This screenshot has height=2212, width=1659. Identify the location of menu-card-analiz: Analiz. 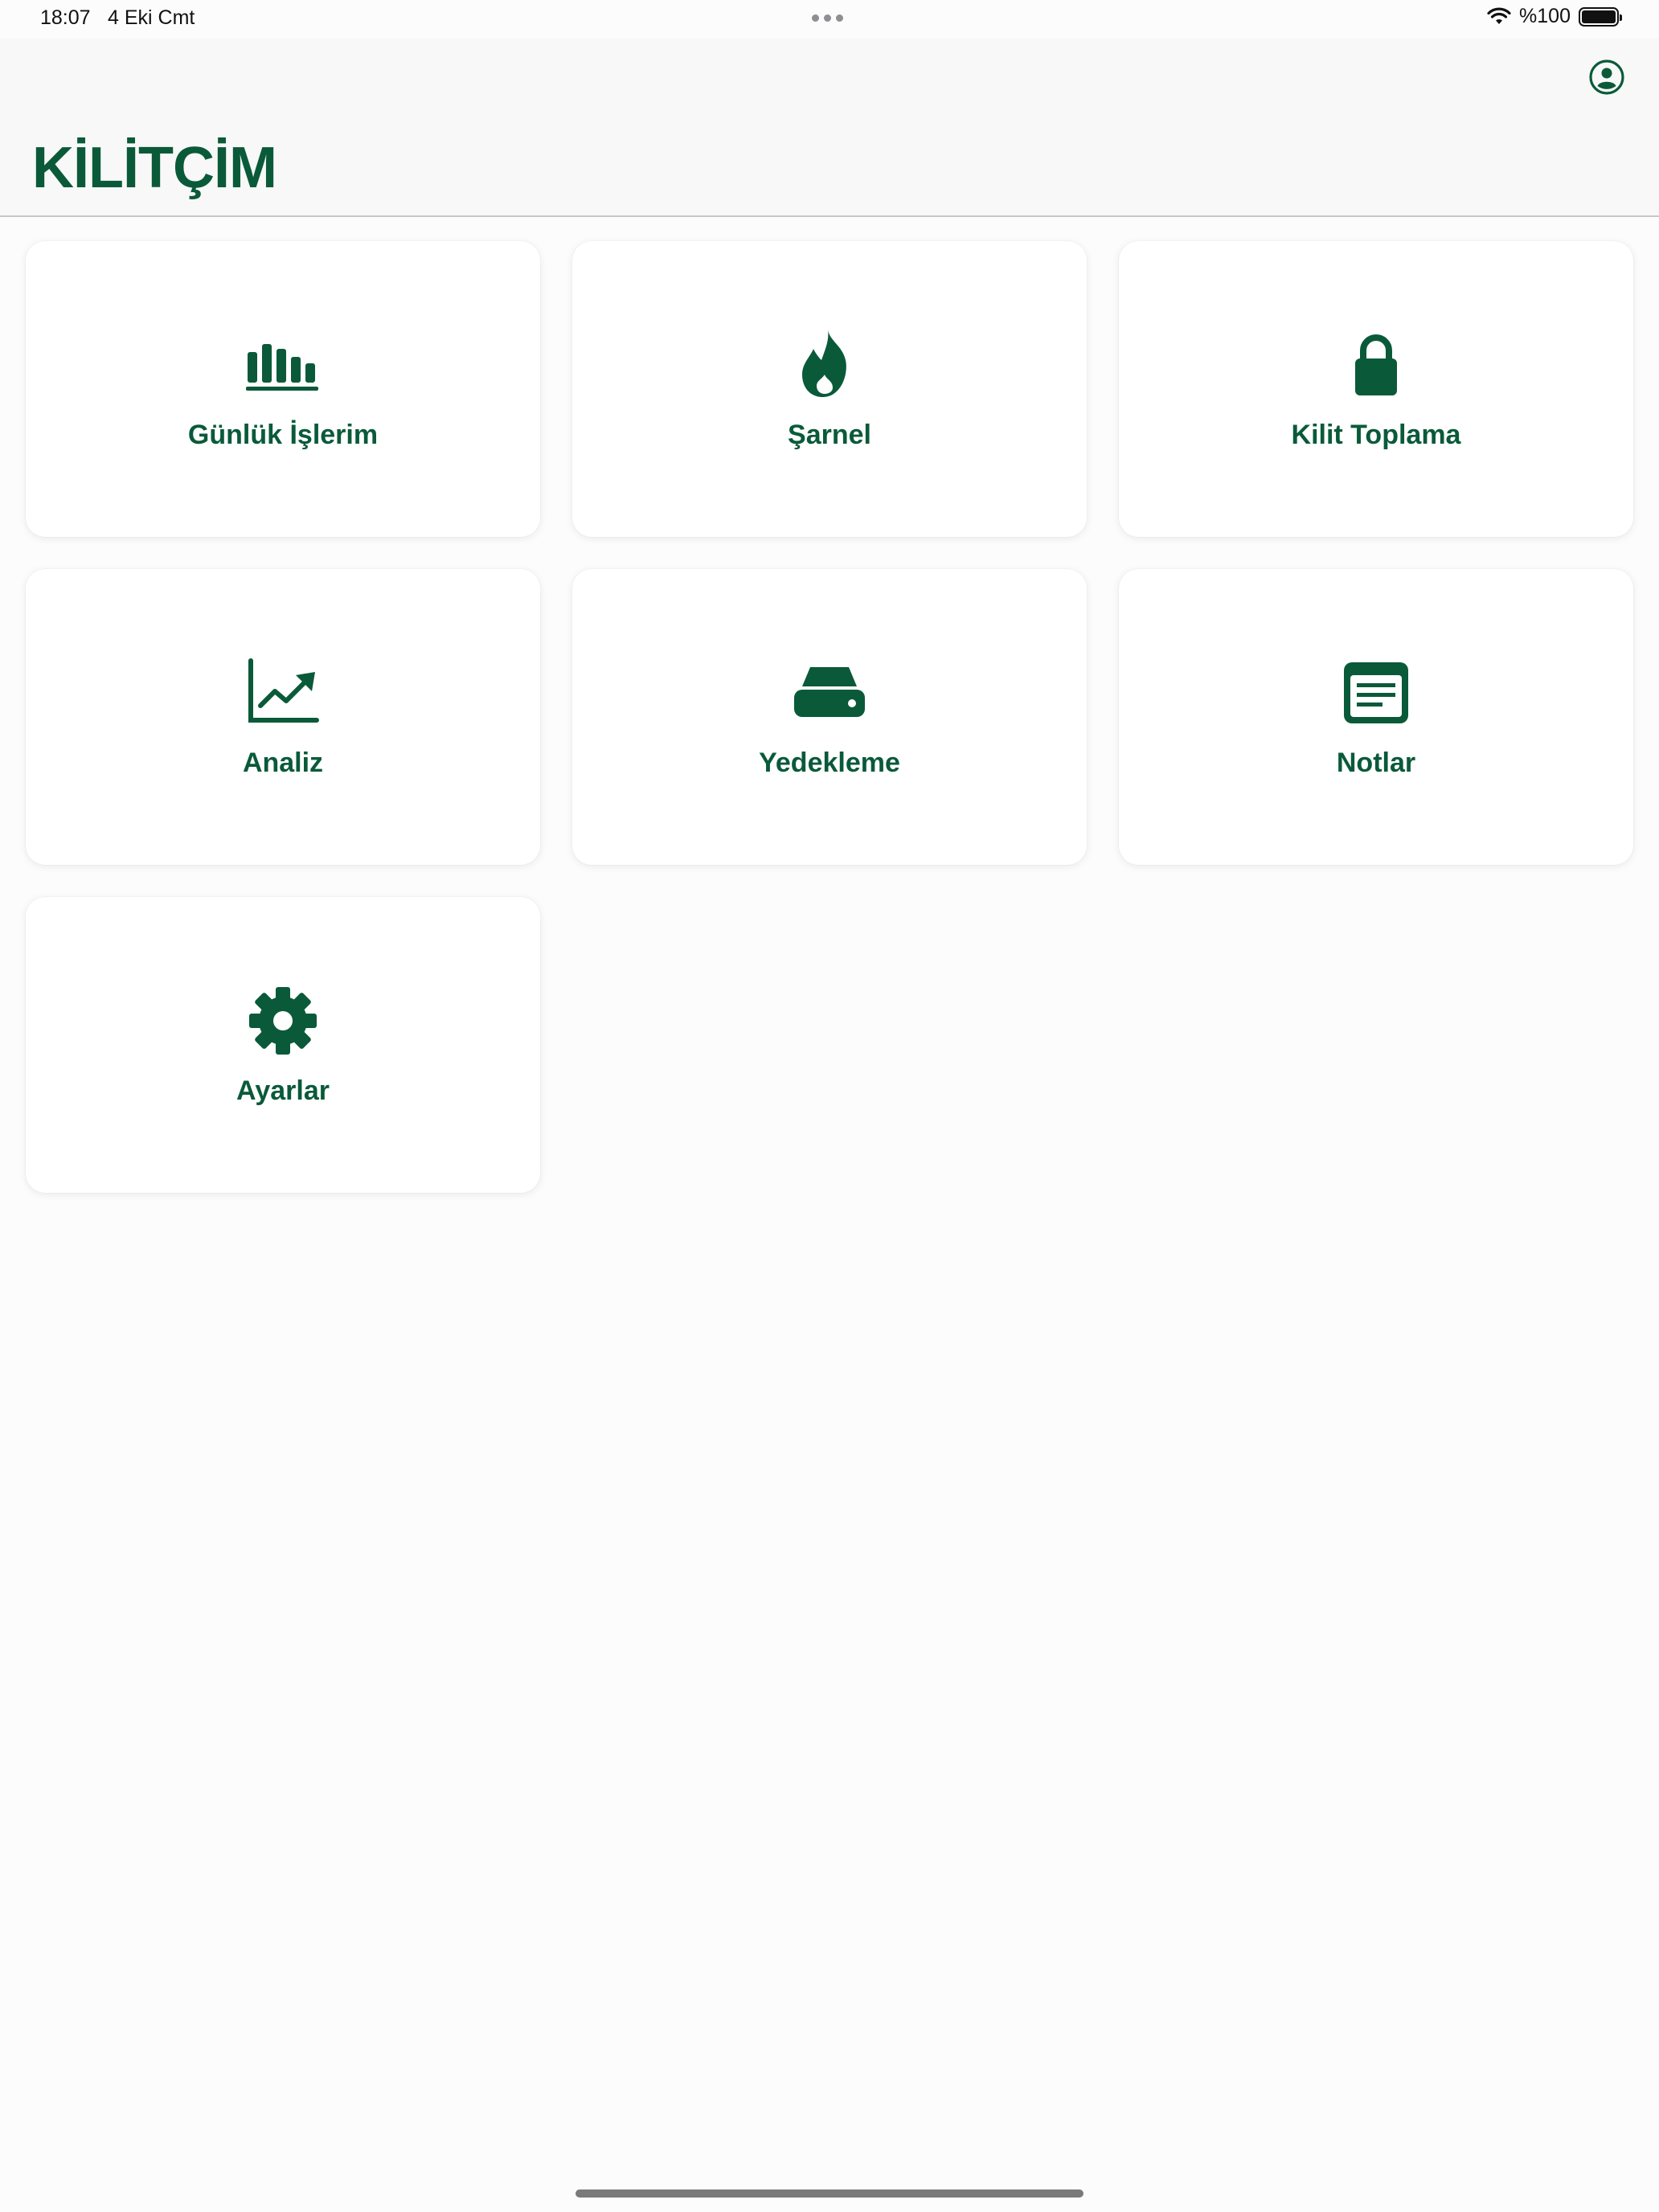
(283, 717).